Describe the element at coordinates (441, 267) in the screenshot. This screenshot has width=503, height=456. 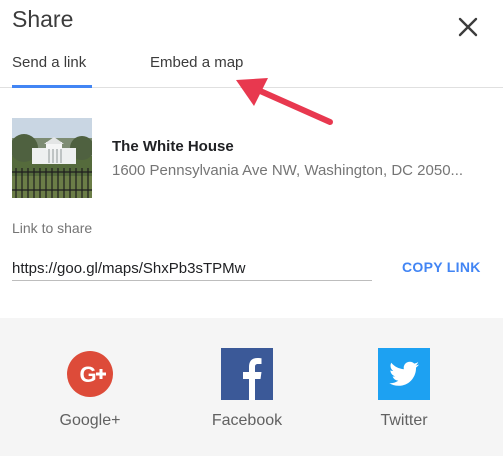
I see `copy-link-button: COPY LINK` at that location.